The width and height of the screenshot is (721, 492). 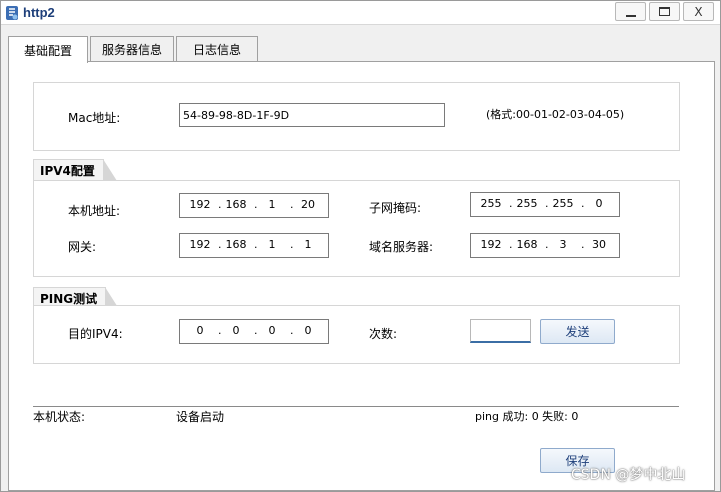 I want to click on window-title: http2, so click(x=39, y=12).